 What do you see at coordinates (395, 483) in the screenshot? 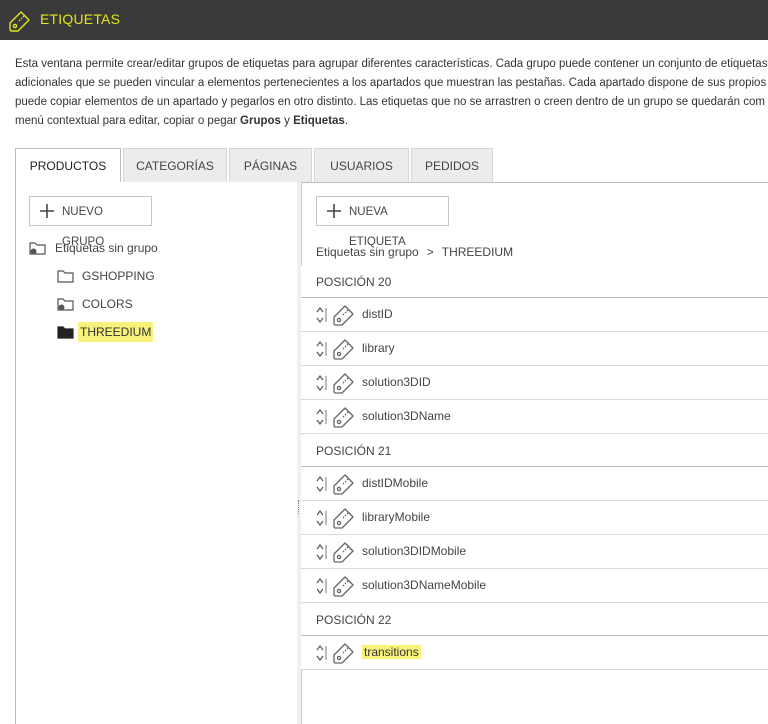
I see `tag-name: distIDMobile` at bounding box center [395, 483].